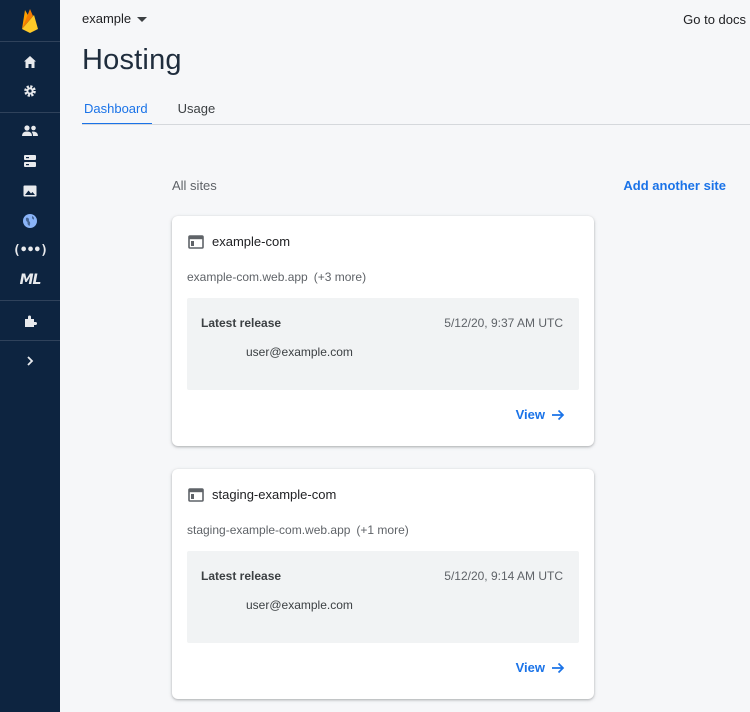 This screenshot has height=712, width=750. What do you see at coordinates (714, 19) in the screenshot?
I see `go-to-docs-link: Go to docs` at bounding box center [714, 19].